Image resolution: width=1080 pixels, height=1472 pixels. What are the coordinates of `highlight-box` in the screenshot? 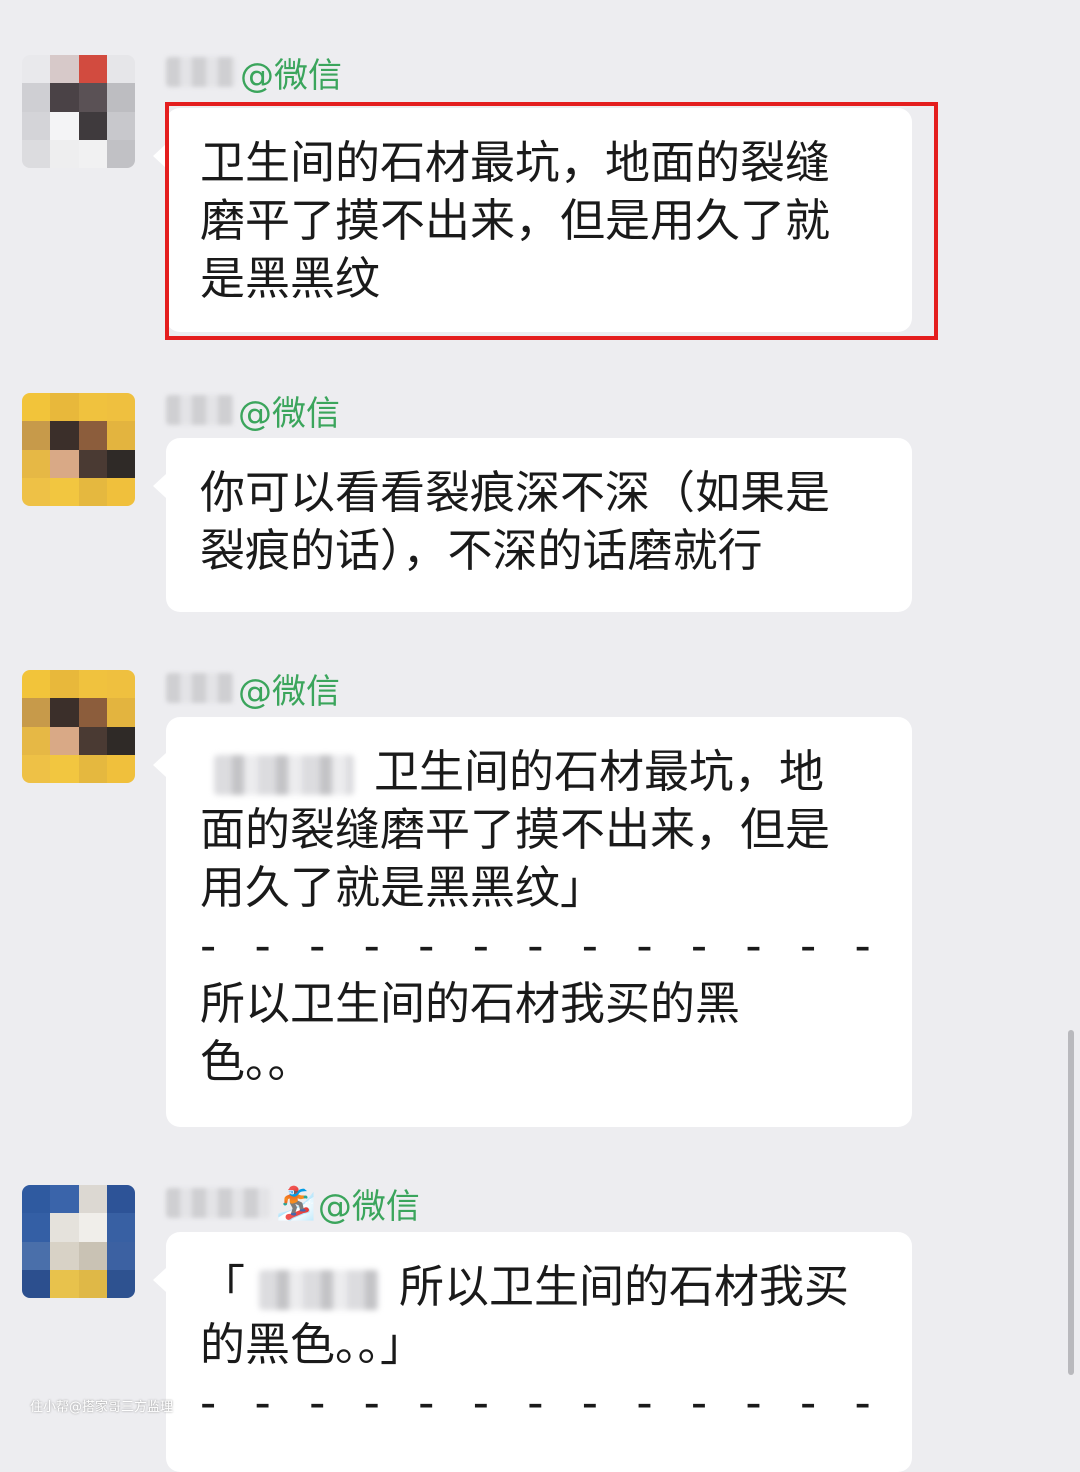 It's located at (551, 221).